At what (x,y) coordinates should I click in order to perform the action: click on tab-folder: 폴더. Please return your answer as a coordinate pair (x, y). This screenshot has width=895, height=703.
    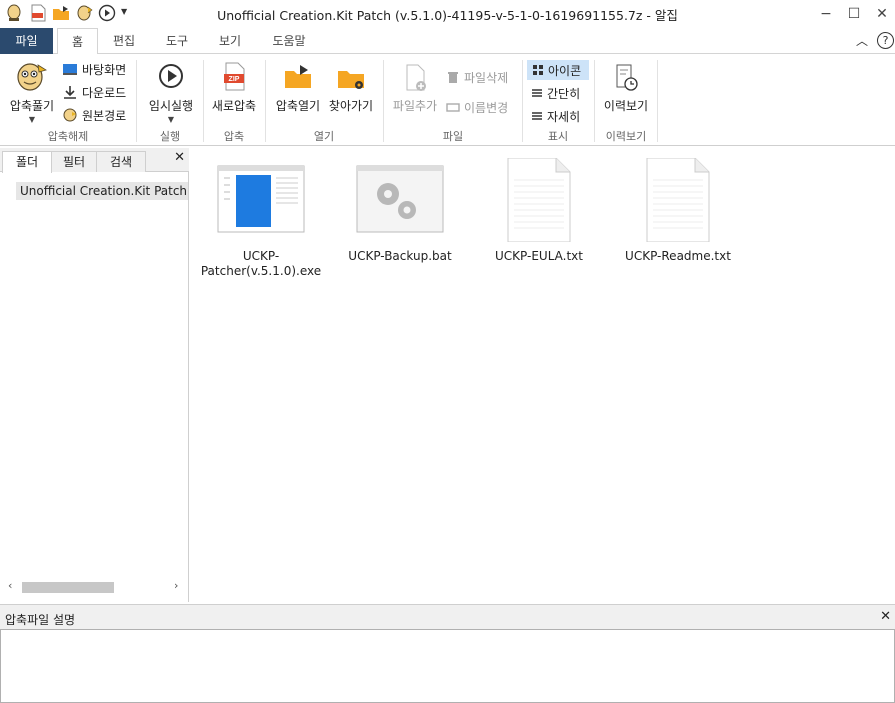
    Looking at the image, I should click on (27, 162).